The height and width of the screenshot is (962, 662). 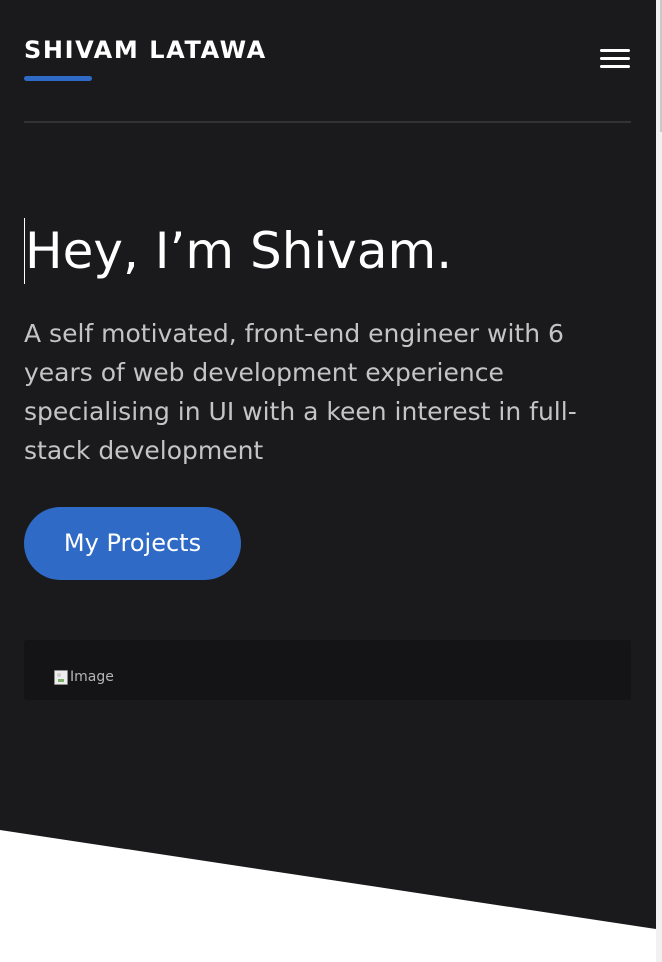 What do you see at coordinates (61, 677) in the screenshot?
I see `broken-image-icon` at bounding box center [61, 677].